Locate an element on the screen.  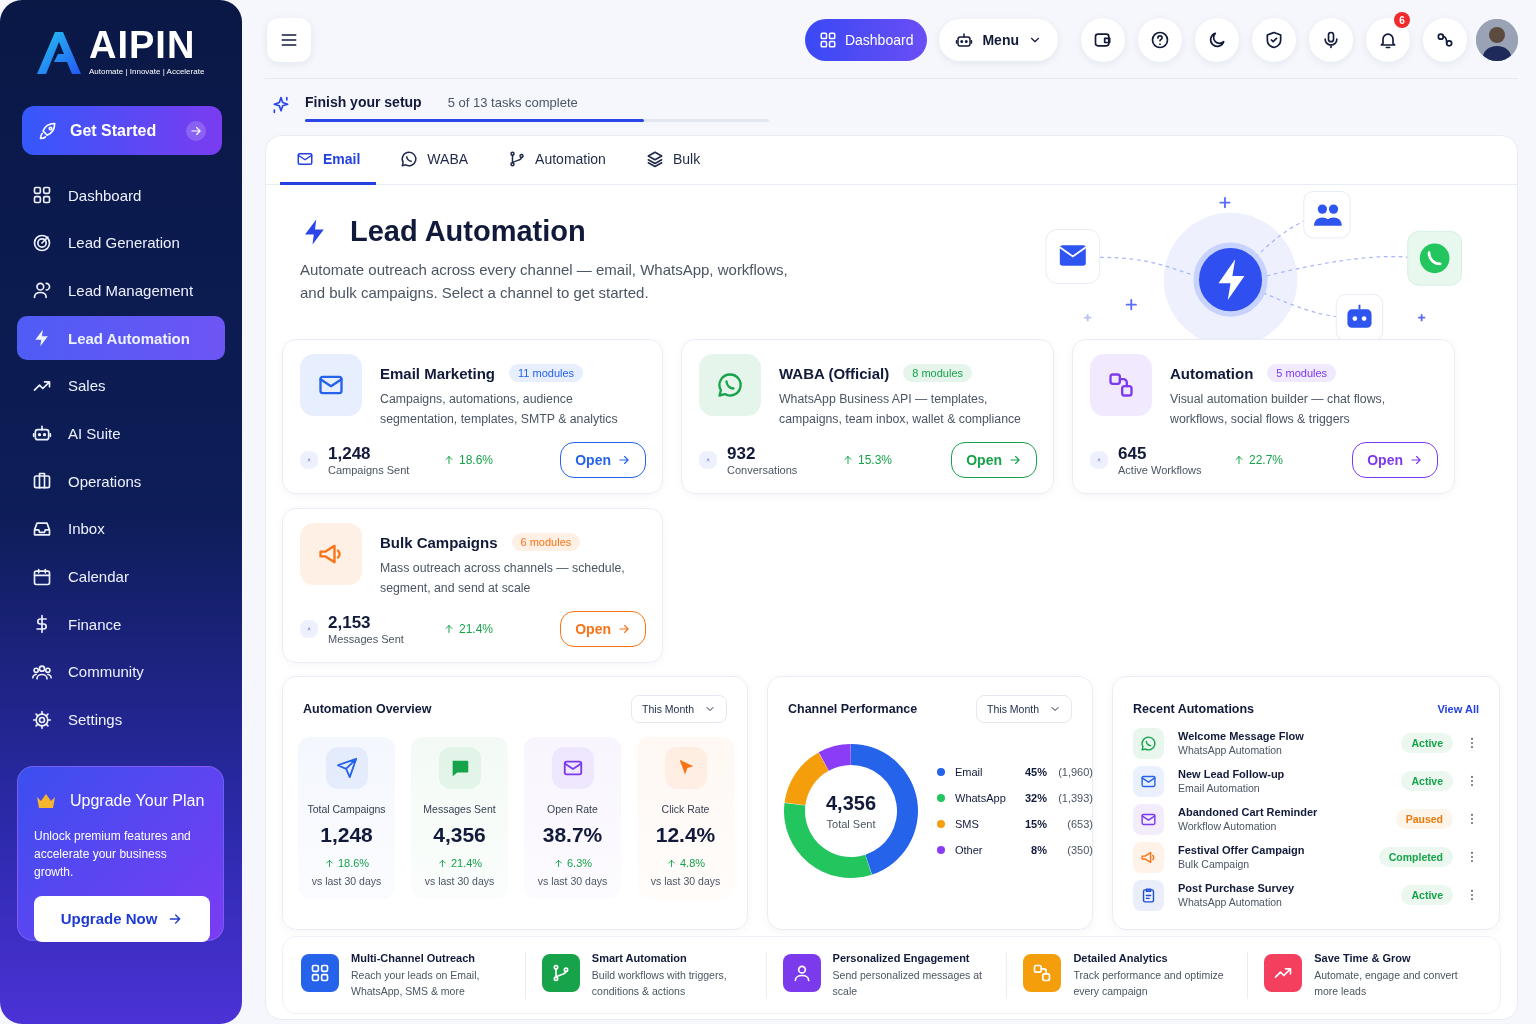
module-count-badge: 6 modules is located at coordinates (546, 542).